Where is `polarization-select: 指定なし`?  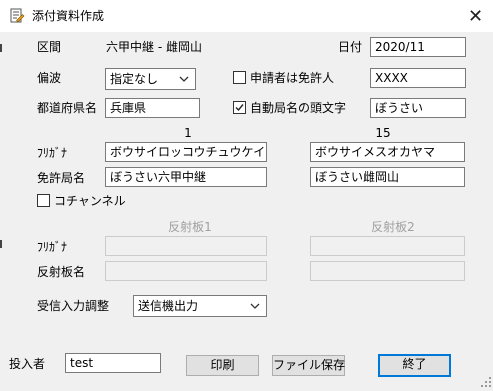 polarization-select: 指定なし is located at coordinates (150, 79).